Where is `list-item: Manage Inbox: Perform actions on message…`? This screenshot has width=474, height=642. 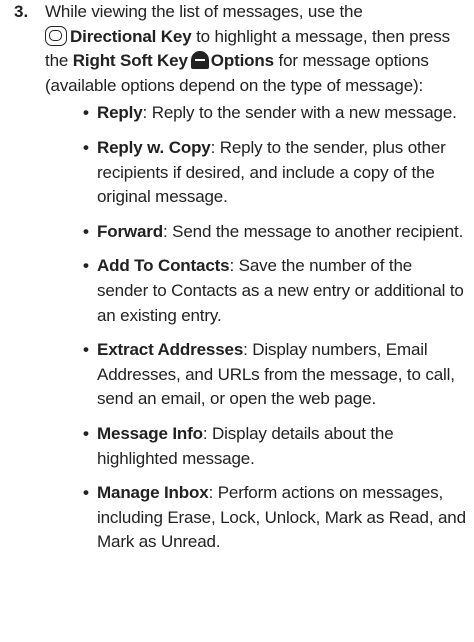 list-item: Manage Inbox: Perform actions on message… is located at coordinates (255, 518).